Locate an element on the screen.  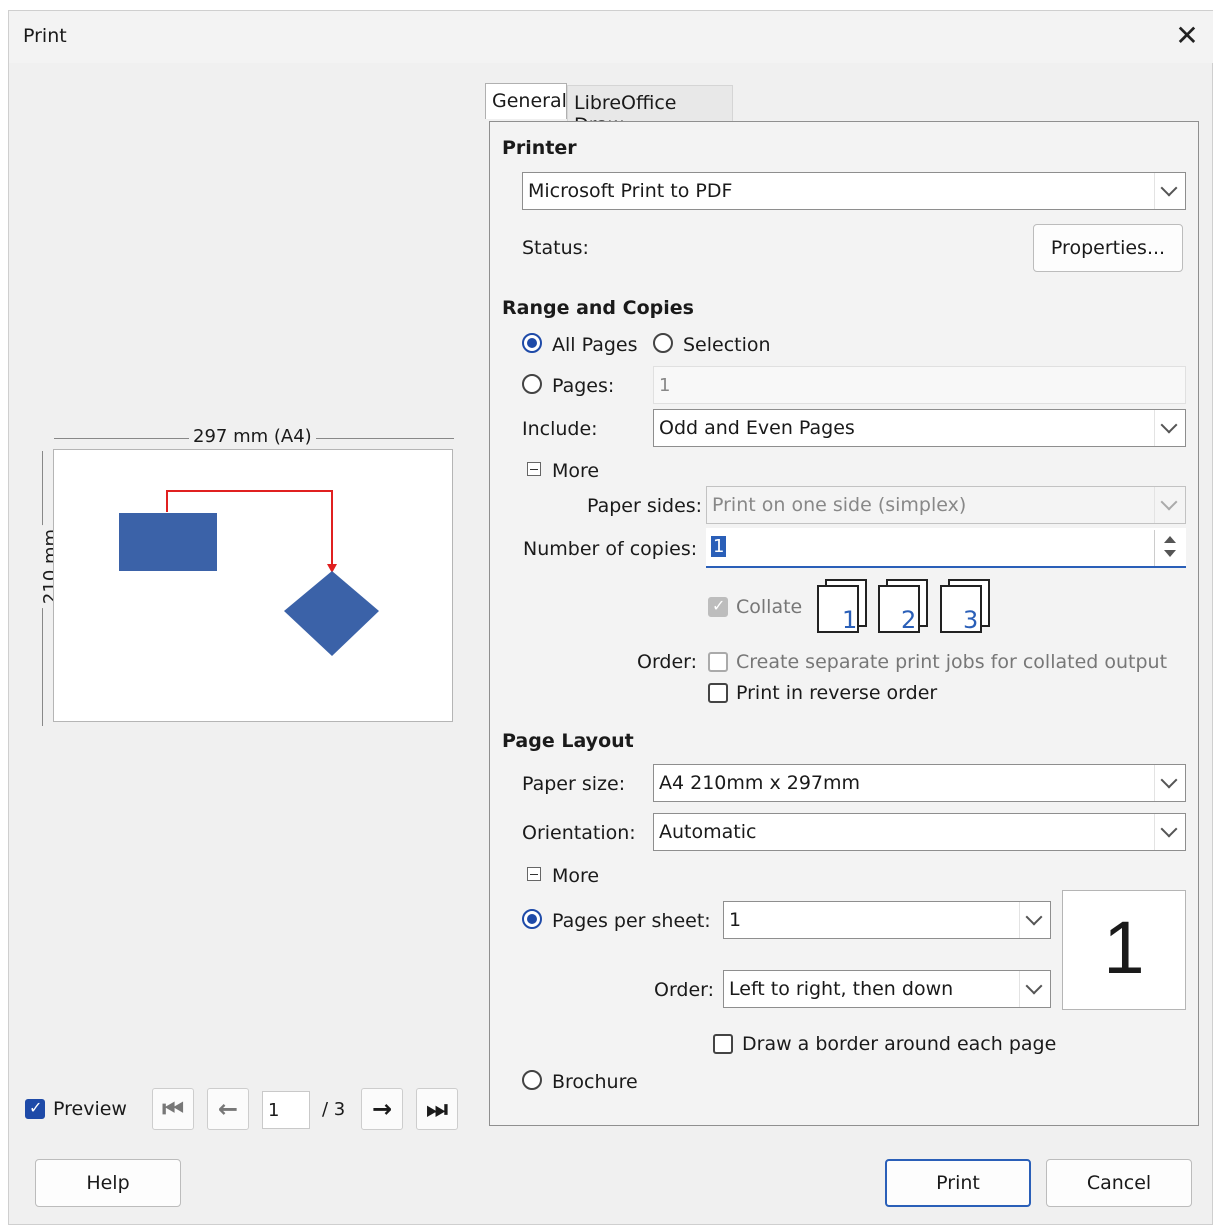
page-preview is located at coordinates (253, 585).